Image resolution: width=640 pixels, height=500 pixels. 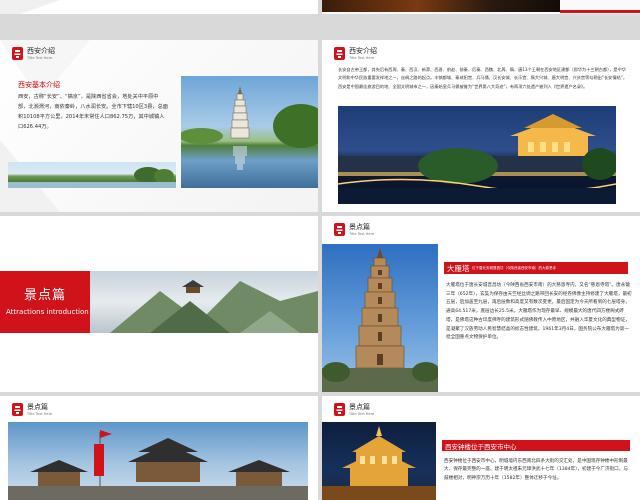 What do you see at coordinates (39, 85) in the screenshot?
I see `section-title: 西安基本介绍` at bounding box center [39, 85].